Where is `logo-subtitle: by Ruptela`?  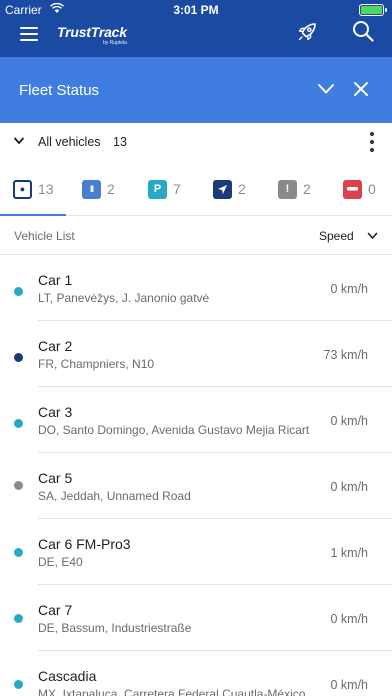 logo-subtitle: by Ruptela is located at coordinates (114, 43).